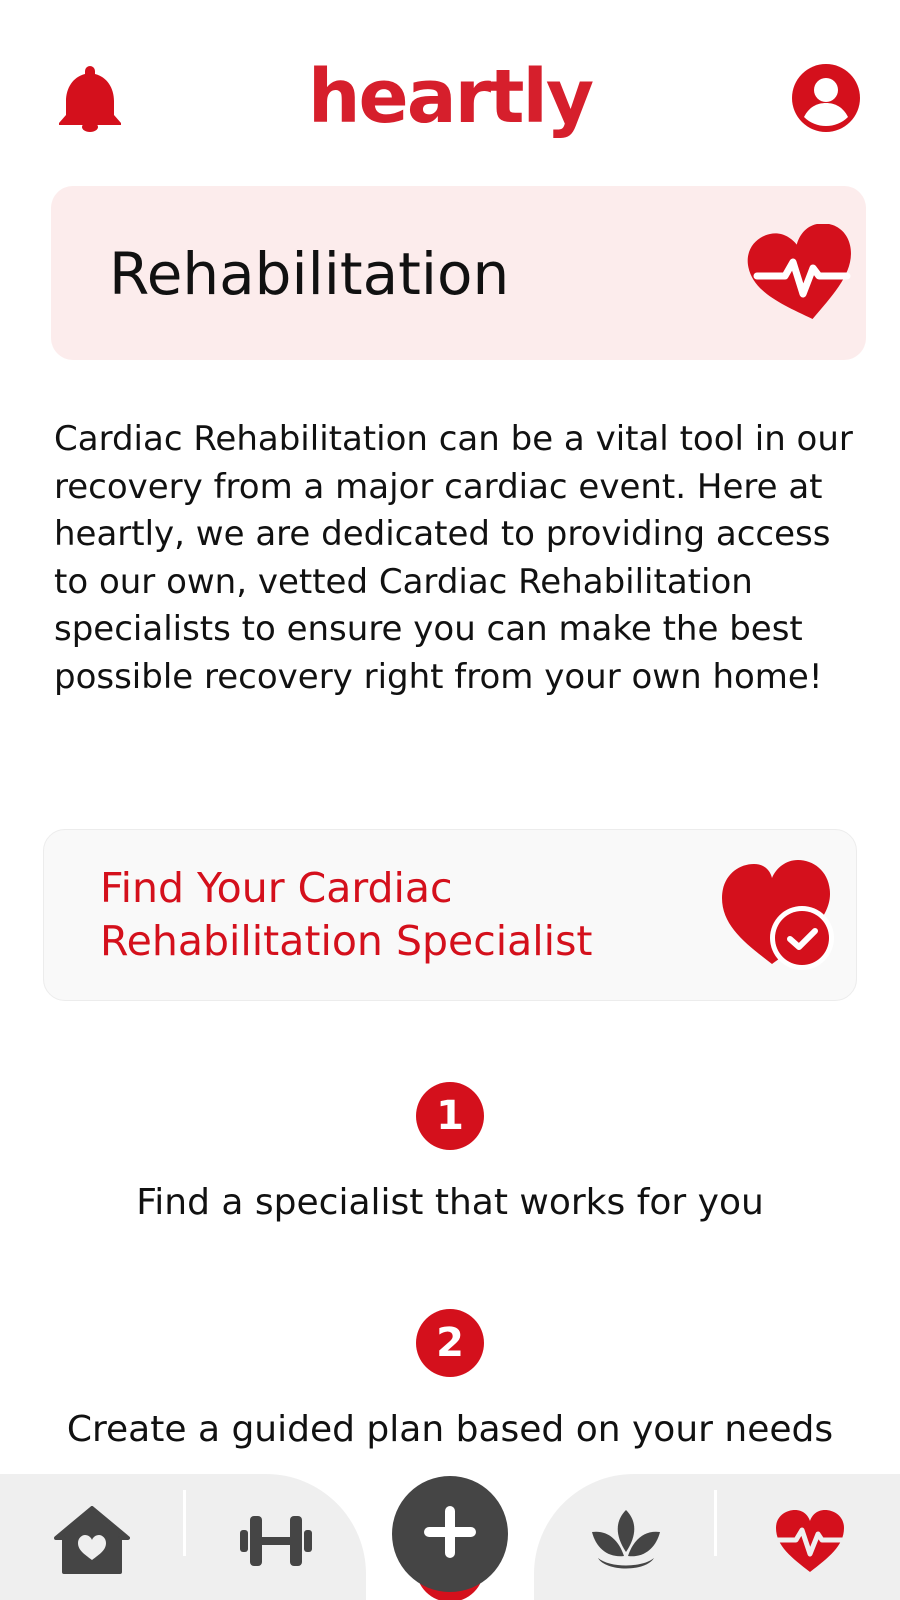 This screenshot has width=900, height=1600. What do you see at coordinates (450, 97) in the screenshot?
I see `app-logo: heartly` at bounding box center [450, 97].